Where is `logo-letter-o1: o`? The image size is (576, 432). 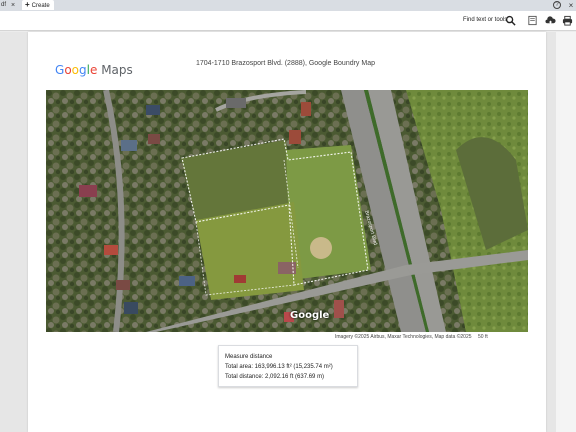
logo-letter-o1: o is located at coordinates (68, 70).